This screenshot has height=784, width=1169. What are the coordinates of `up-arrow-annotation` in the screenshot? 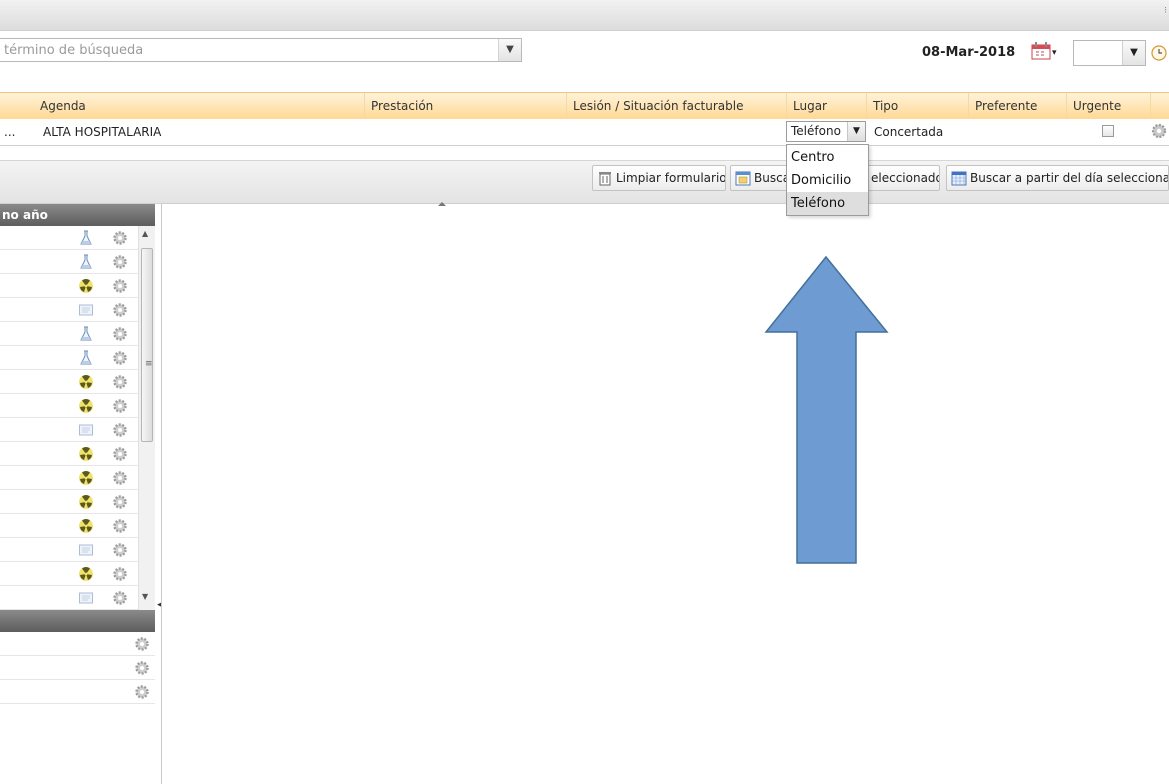 It's located at (826, 409).